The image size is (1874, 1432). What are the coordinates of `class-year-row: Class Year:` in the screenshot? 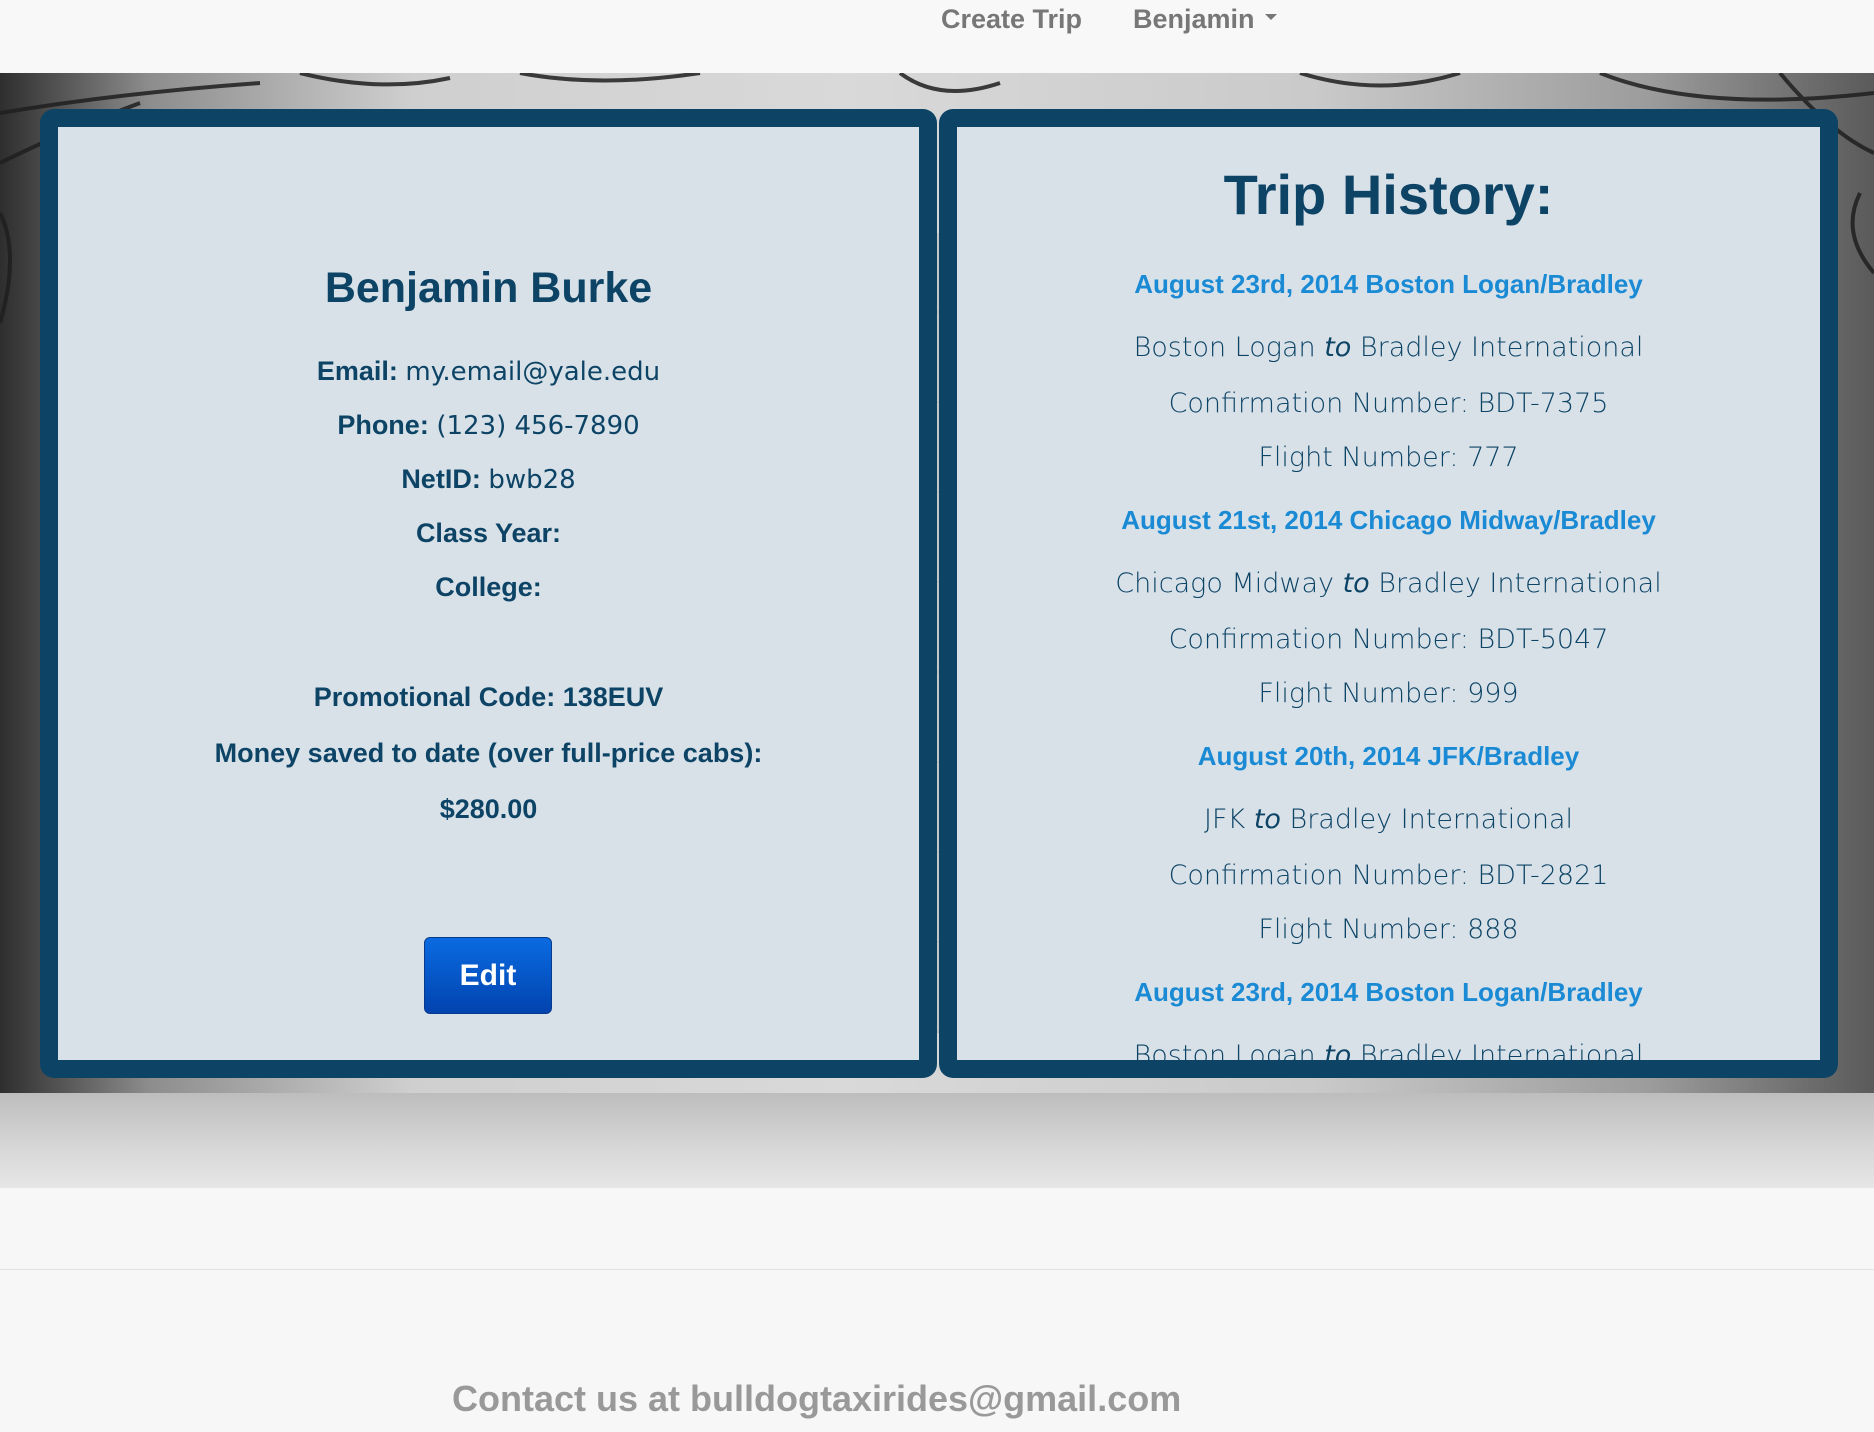 It's located at (488, 533).